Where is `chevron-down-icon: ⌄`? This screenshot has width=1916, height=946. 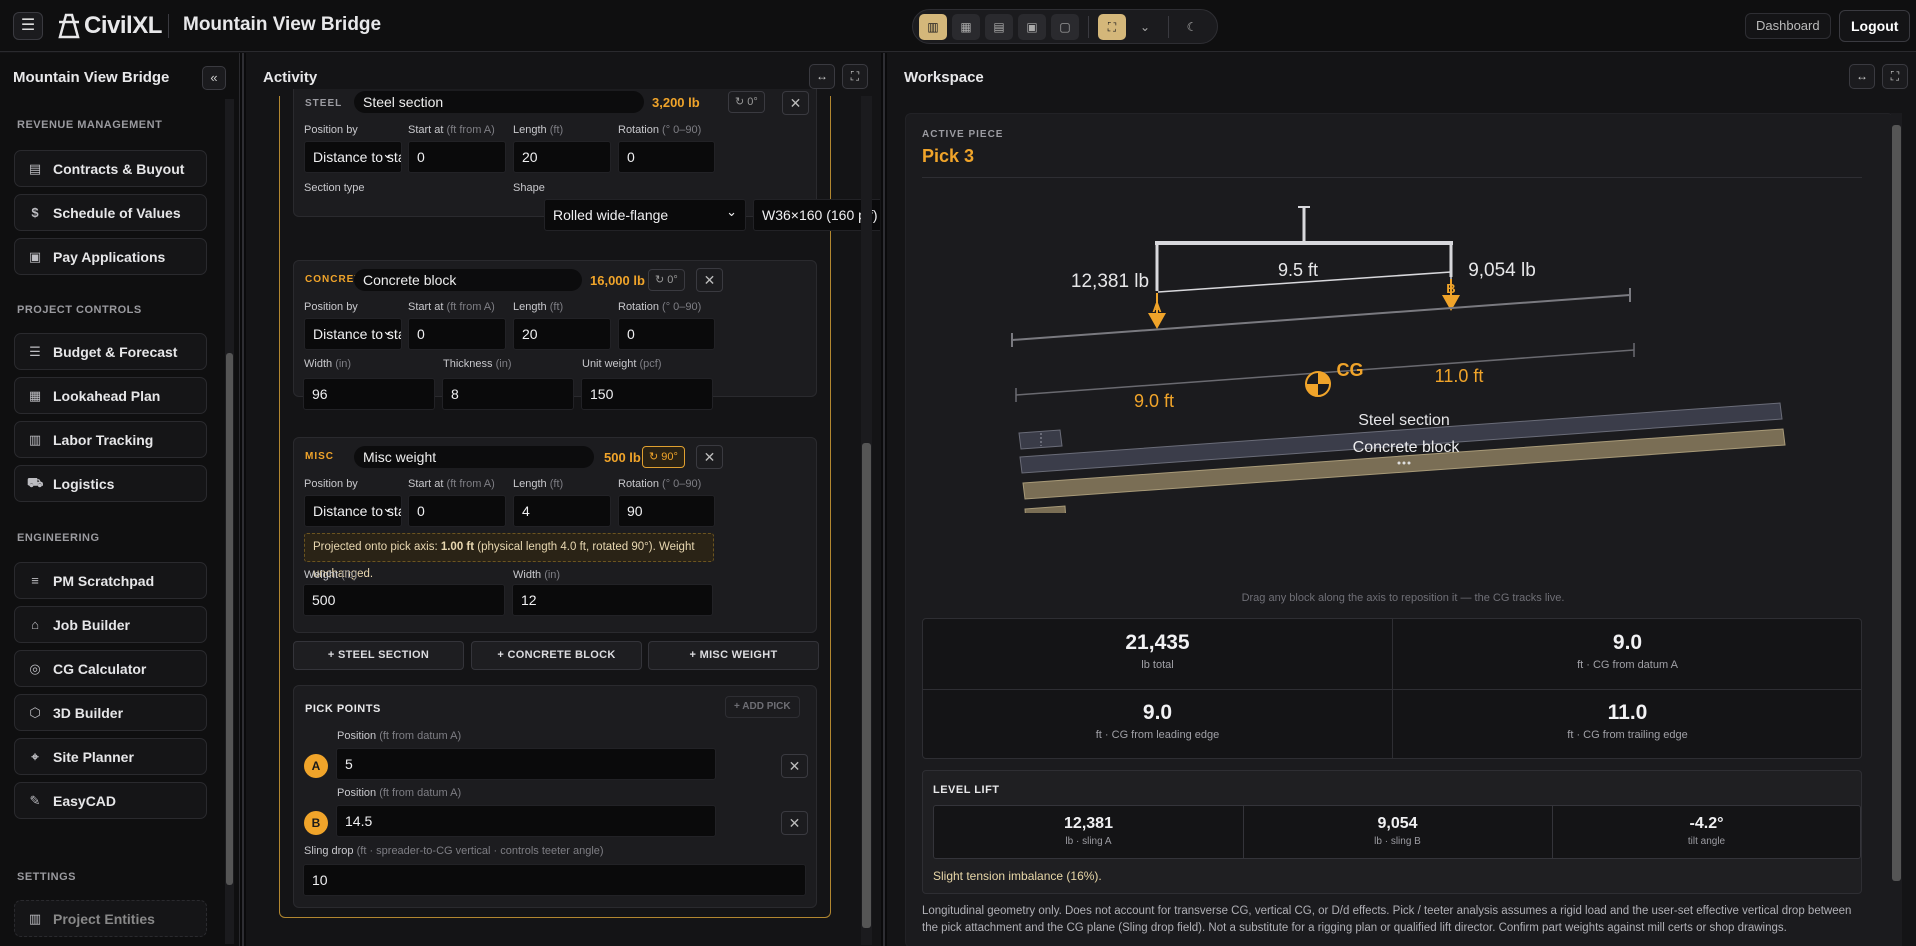 chevron-down-icon: ⌄ is located at coordinates (1145, 27).